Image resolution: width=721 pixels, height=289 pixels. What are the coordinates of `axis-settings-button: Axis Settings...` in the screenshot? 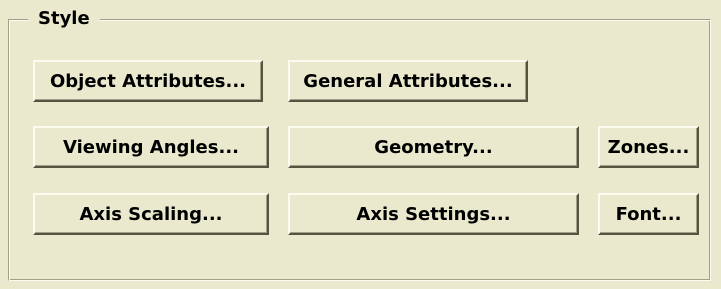 It's located at (433, 214).